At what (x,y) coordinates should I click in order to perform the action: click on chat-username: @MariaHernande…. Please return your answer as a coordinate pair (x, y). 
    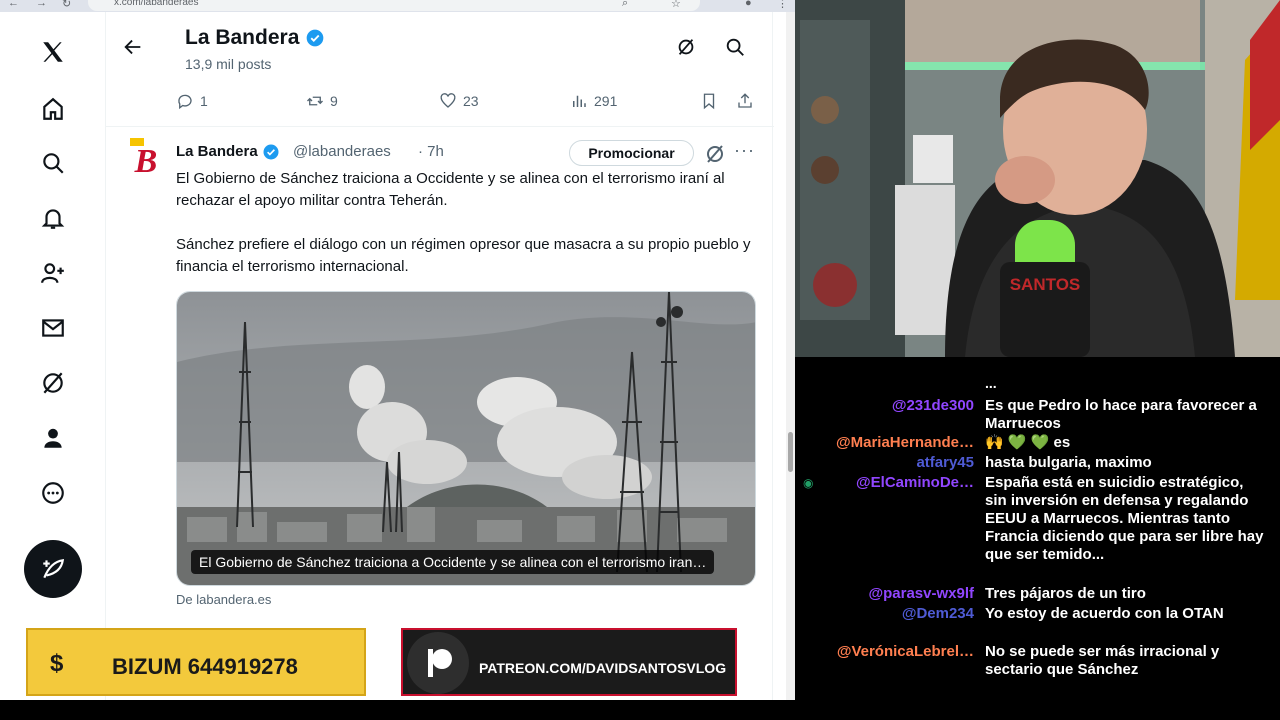
    Looking at the image, I should click on (905, 442).